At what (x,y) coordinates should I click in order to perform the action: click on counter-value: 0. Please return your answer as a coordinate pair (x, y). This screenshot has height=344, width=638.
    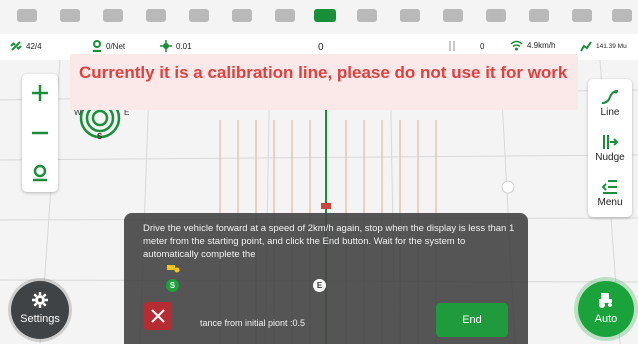
    Looking at the image, I should click on (482, 46).